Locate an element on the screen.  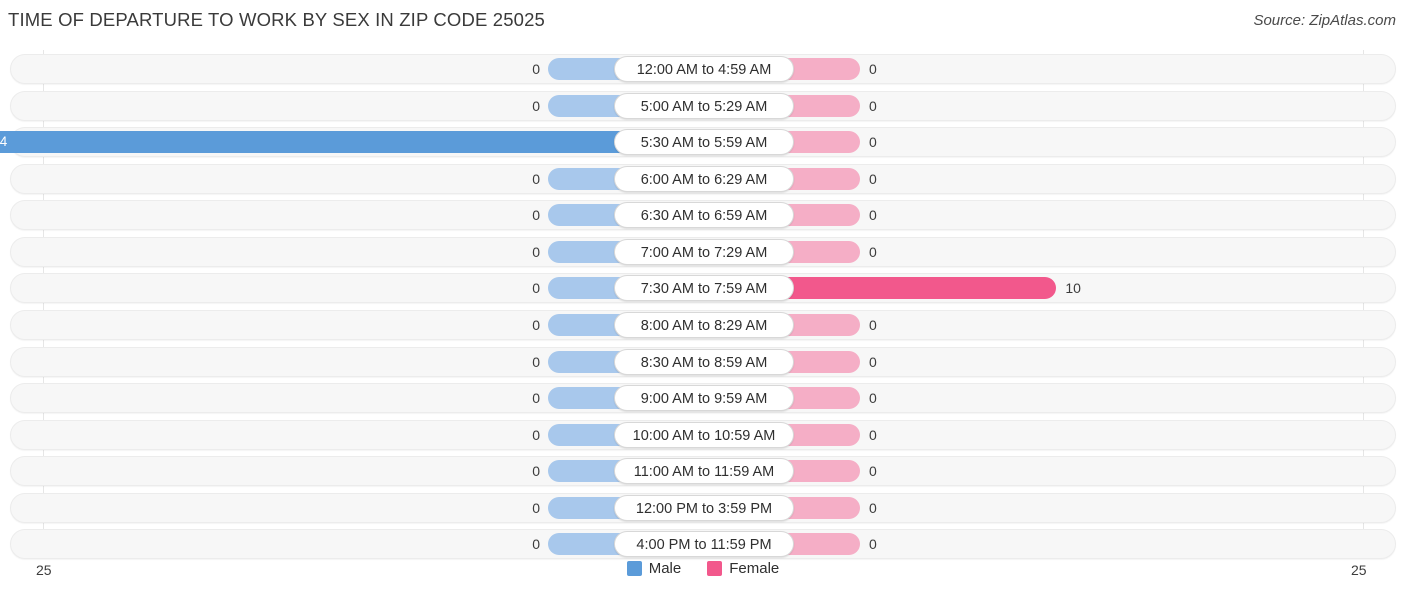
table-row: 24 0 5:30 AM to 5:59 AM is located at coordinates (698, 142).